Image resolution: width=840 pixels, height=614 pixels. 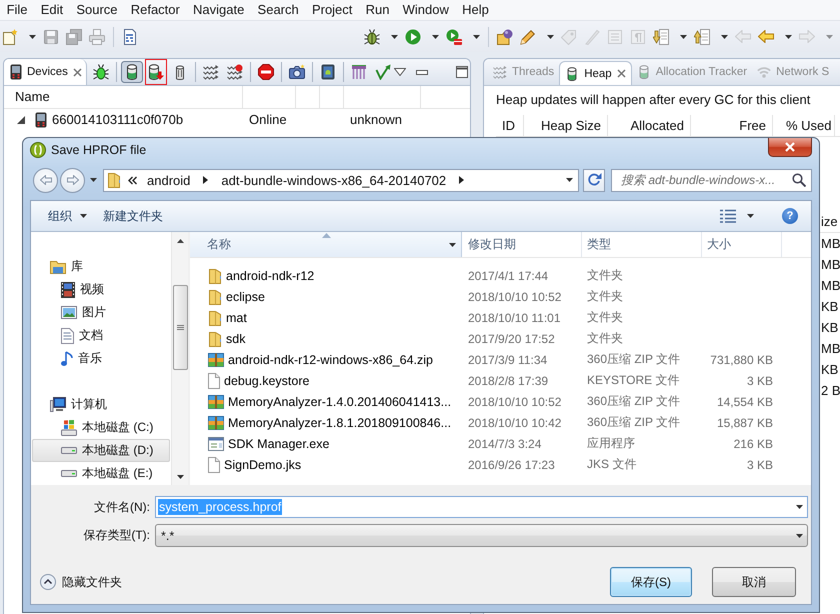 I want to click on file-name: android-ndk-r12-windows-x86_64.zip, so click(x=330, y=359).